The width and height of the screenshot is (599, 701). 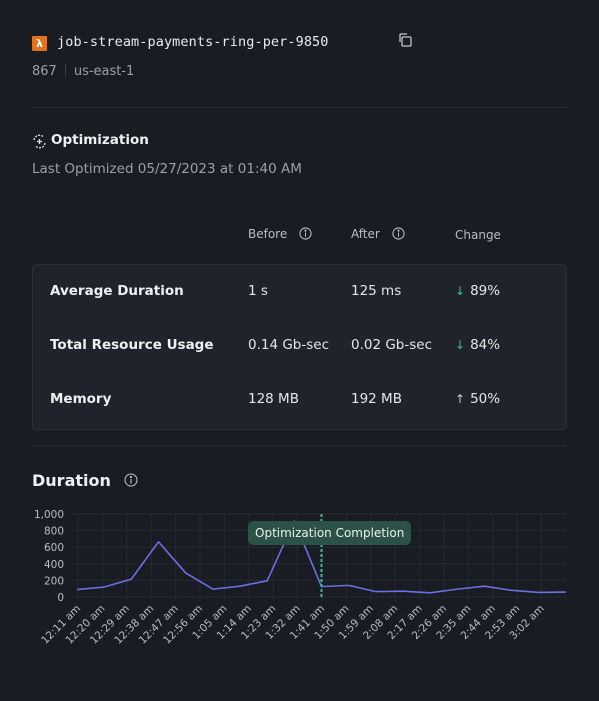 I want to click on region: us-east-1, so click(x=104, y=71).